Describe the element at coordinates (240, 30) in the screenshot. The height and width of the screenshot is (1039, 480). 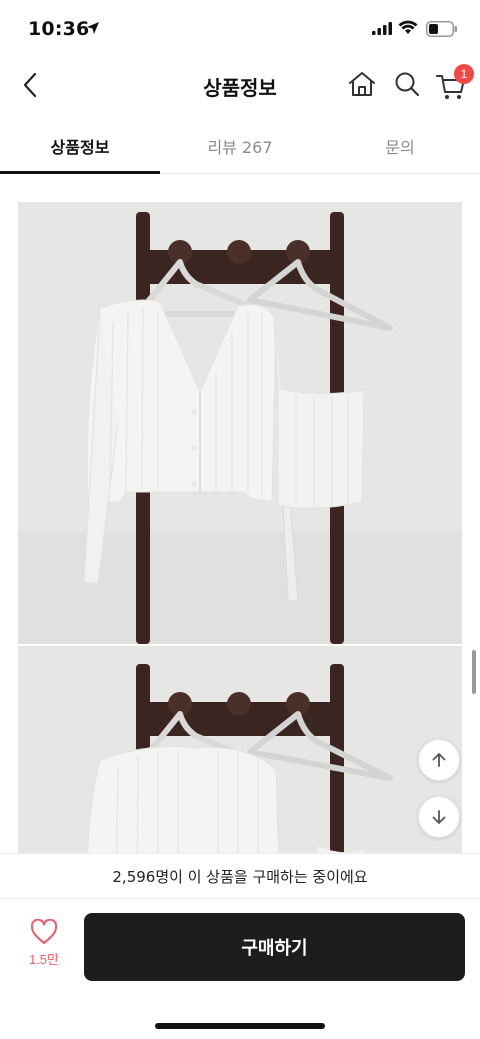
I see `status-bar: 10:36` at that location.